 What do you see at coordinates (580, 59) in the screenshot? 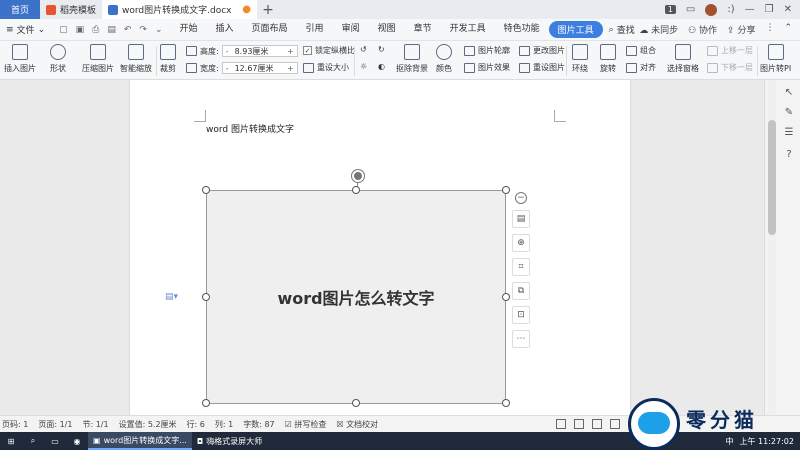
I see `wrap-button: 环绕` at bounding box center [580, 59].